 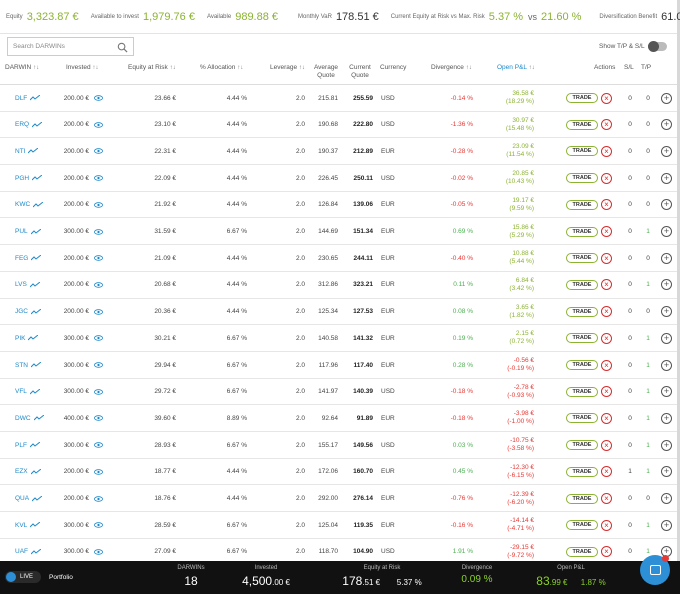 I want to click on header-leverage: Leverage ↑↓, so click(x=287, y=68).